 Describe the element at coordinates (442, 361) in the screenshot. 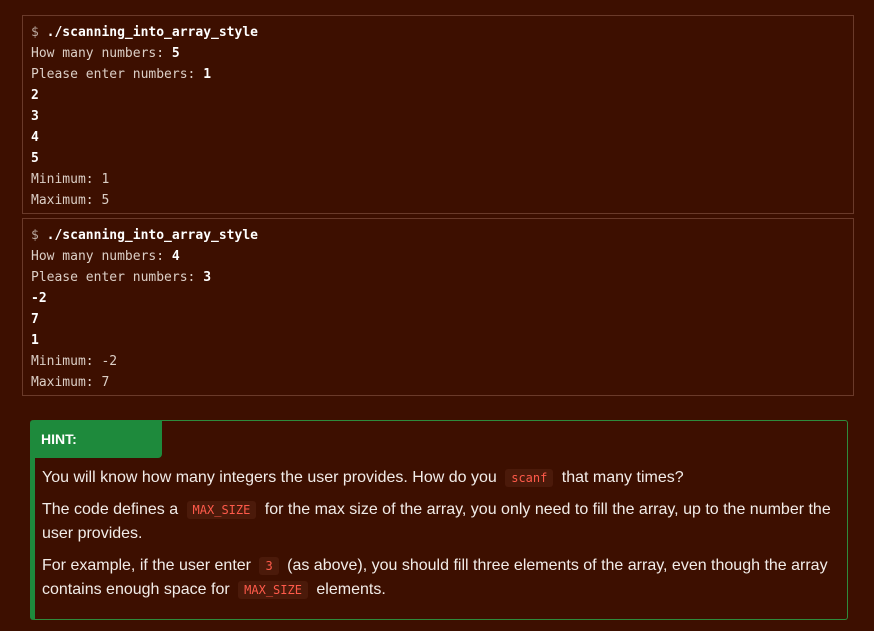

I see `minimum-line: Minimum: -2` at that location.